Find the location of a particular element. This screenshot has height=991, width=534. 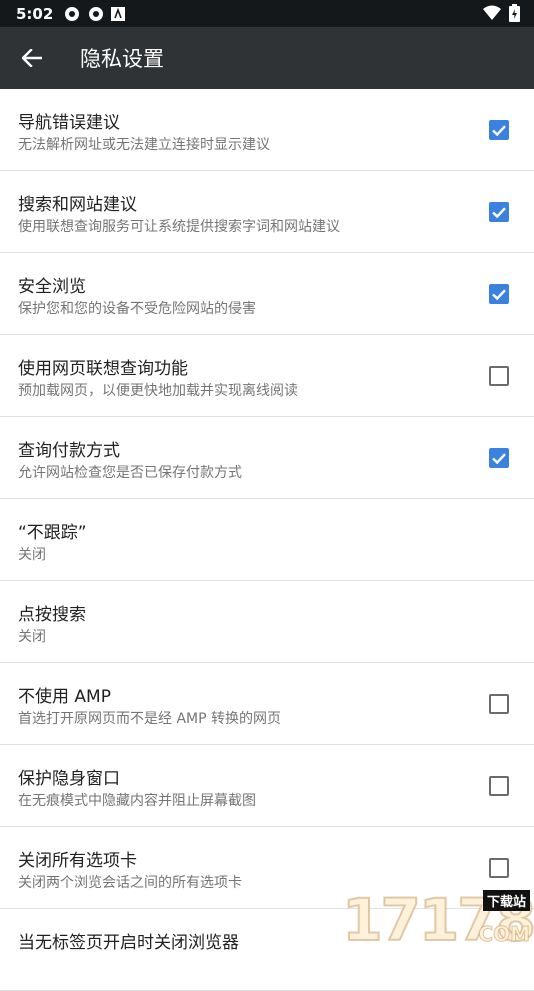

settings-row: 点按搜索 关闭 is located at coordinates (267, 622).